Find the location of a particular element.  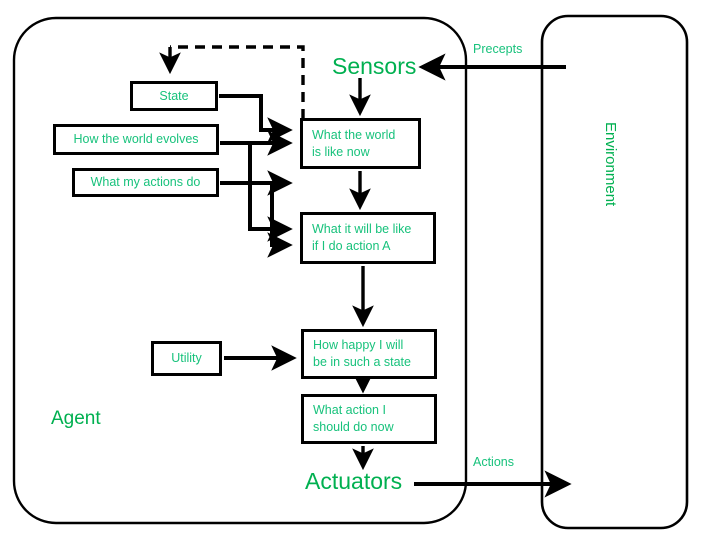

node-world-now-line-1: is like now is located at coordinates (341, 151).